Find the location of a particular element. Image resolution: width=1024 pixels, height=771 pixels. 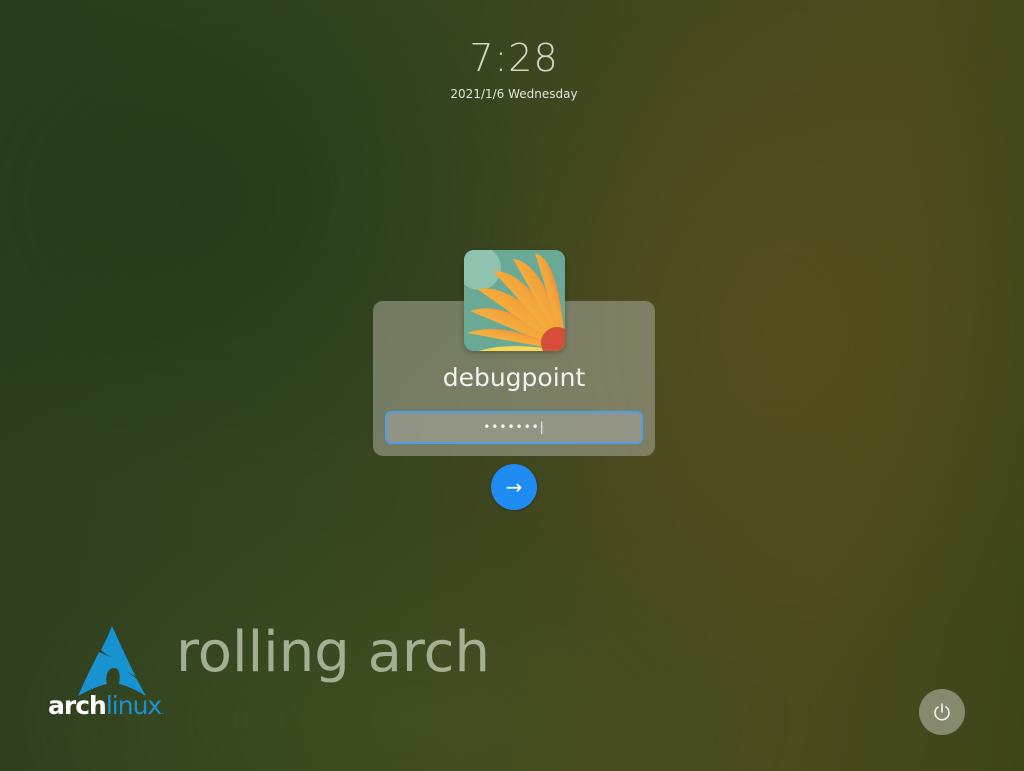

password-input: •••••••| is located at coordinates (514, 427).